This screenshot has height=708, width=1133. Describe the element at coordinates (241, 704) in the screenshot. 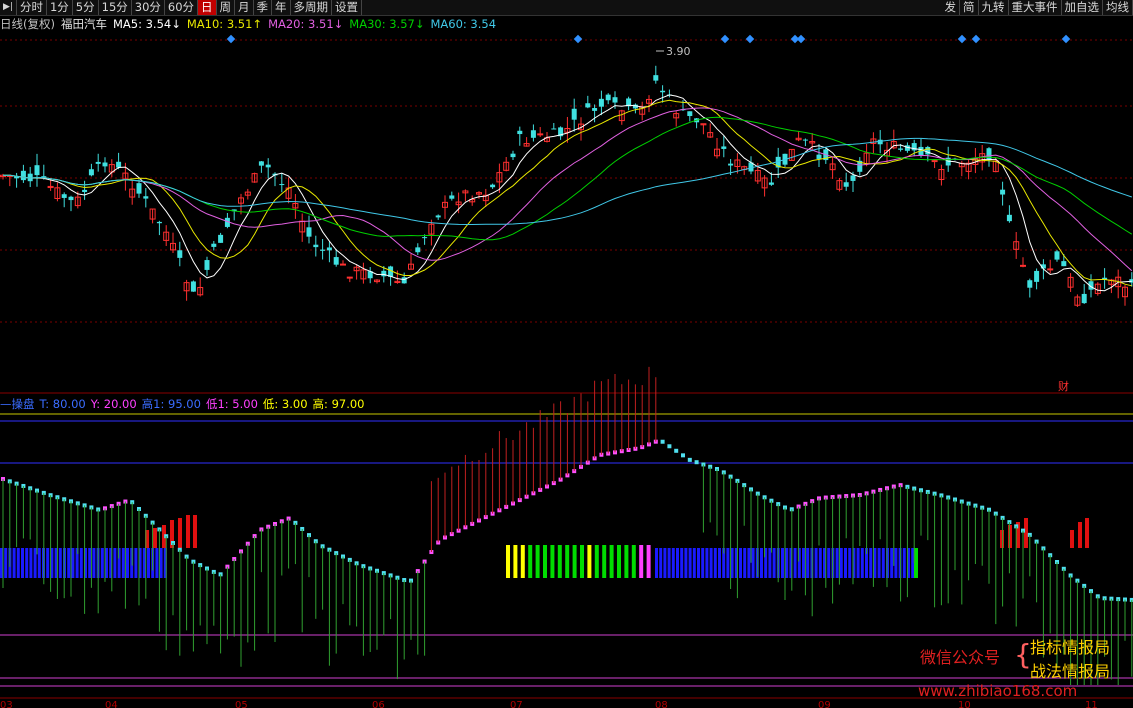

I see `date-tick-2: 05` at that location.